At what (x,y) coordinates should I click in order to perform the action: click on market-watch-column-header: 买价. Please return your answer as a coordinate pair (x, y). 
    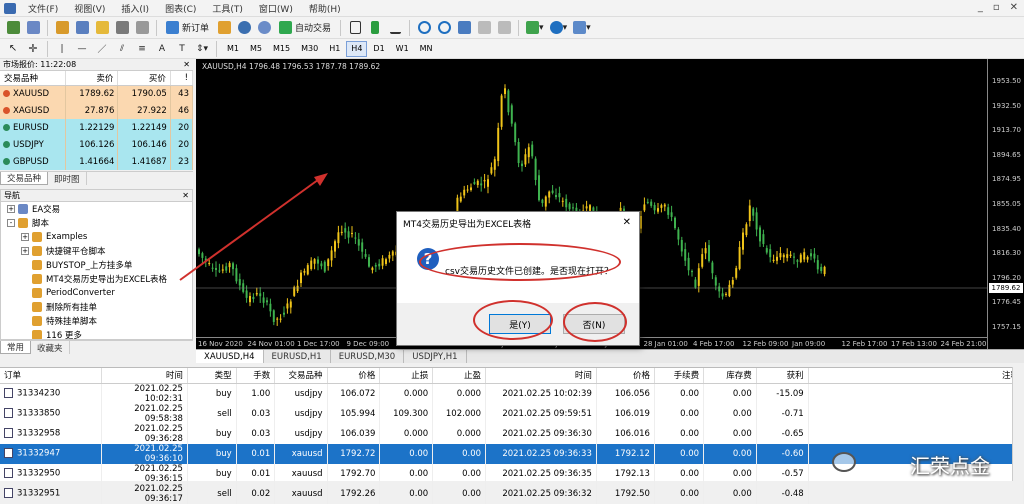
    Looking at the image, I should click on (144, 78).